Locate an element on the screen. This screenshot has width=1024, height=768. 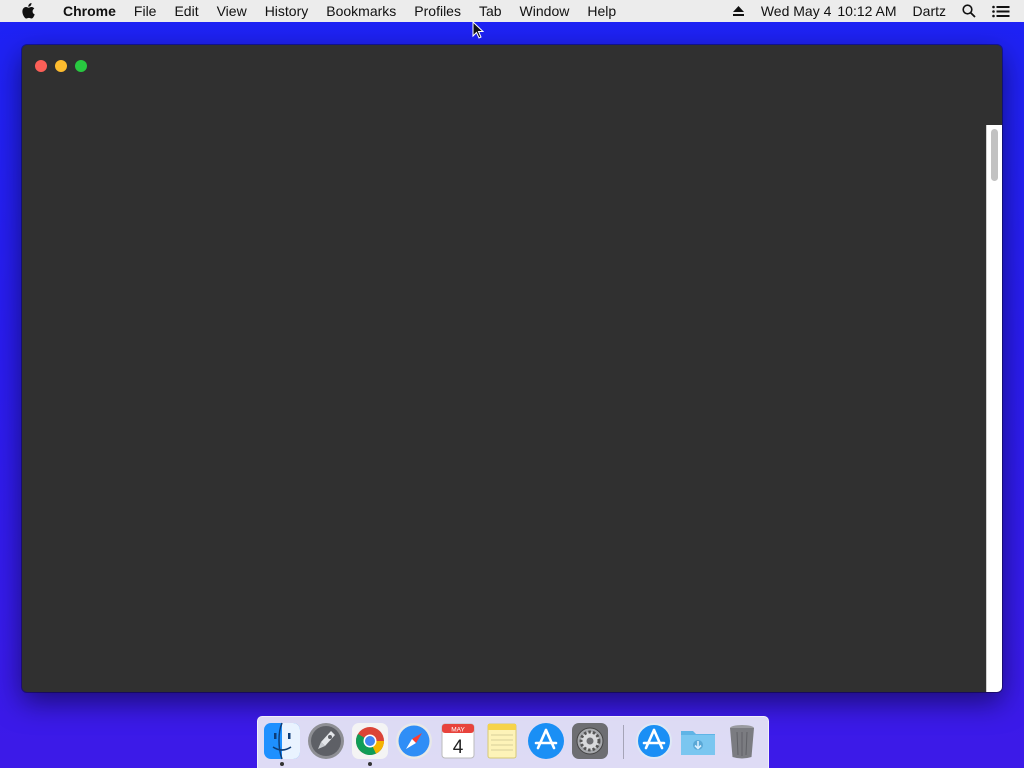
eject-icon is located at coordinates (738, 11).